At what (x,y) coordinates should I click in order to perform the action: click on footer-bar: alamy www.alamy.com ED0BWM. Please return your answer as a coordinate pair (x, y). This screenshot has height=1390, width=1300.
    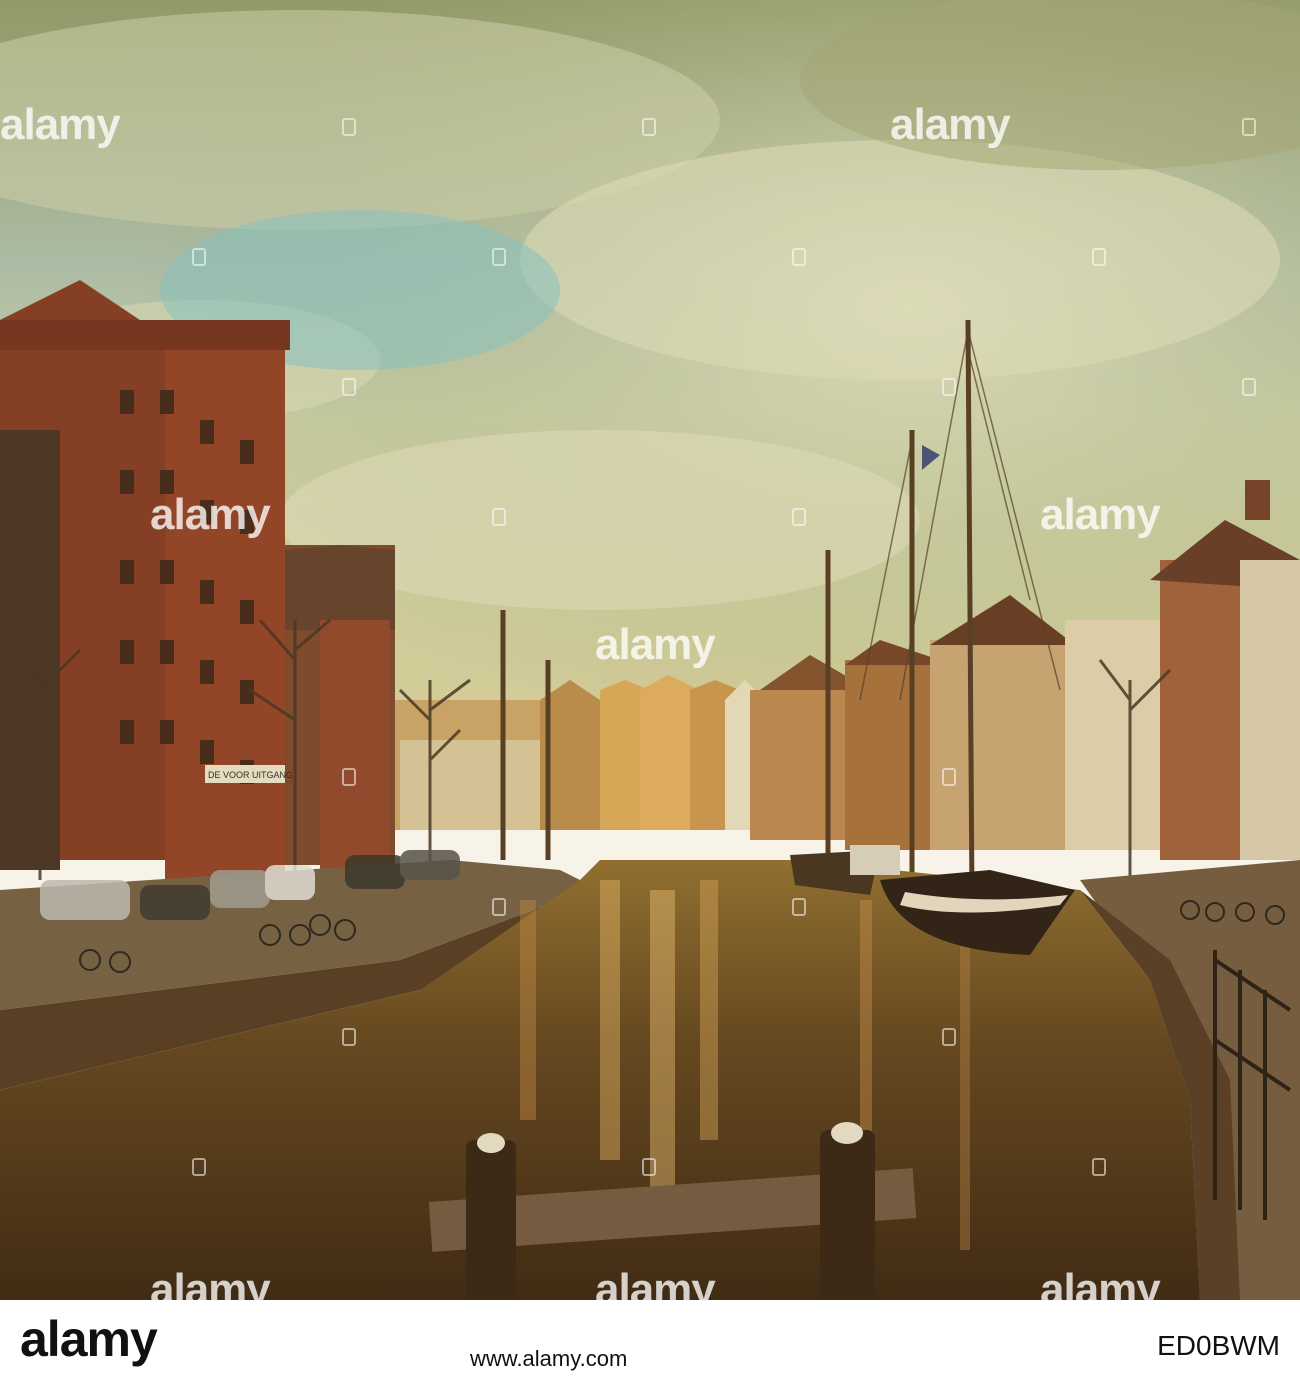
    Looking at the image, I should click on (650, 1345).